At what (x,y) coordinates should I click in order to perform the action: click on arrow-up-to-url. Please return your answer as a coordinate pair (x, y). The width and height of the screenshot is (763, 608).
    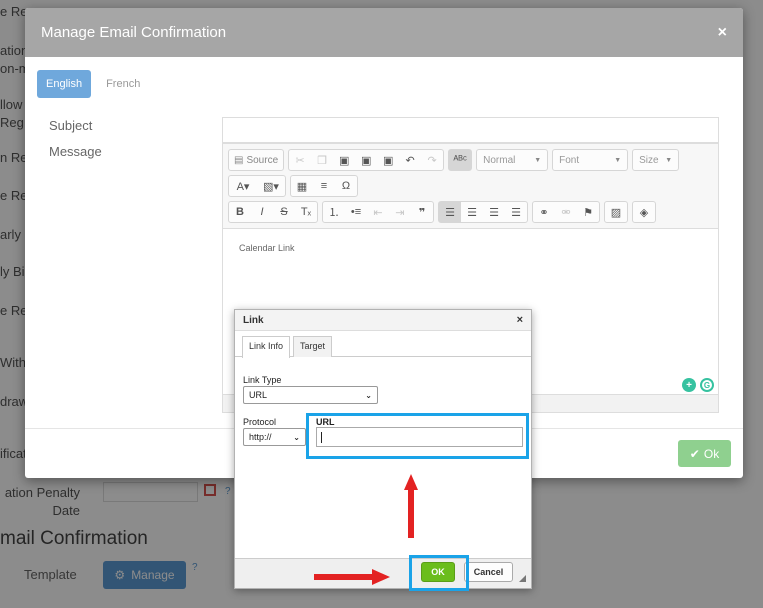
    Looking at the image, I should click on (411, 506).